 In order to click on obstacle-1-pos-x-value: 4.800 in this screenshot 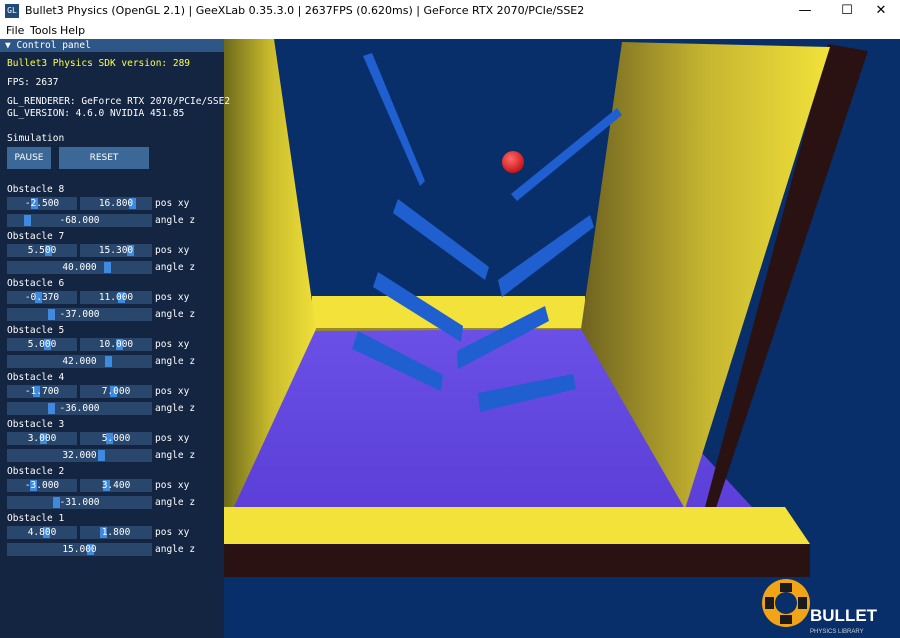, I will do `click(42, 532)`.